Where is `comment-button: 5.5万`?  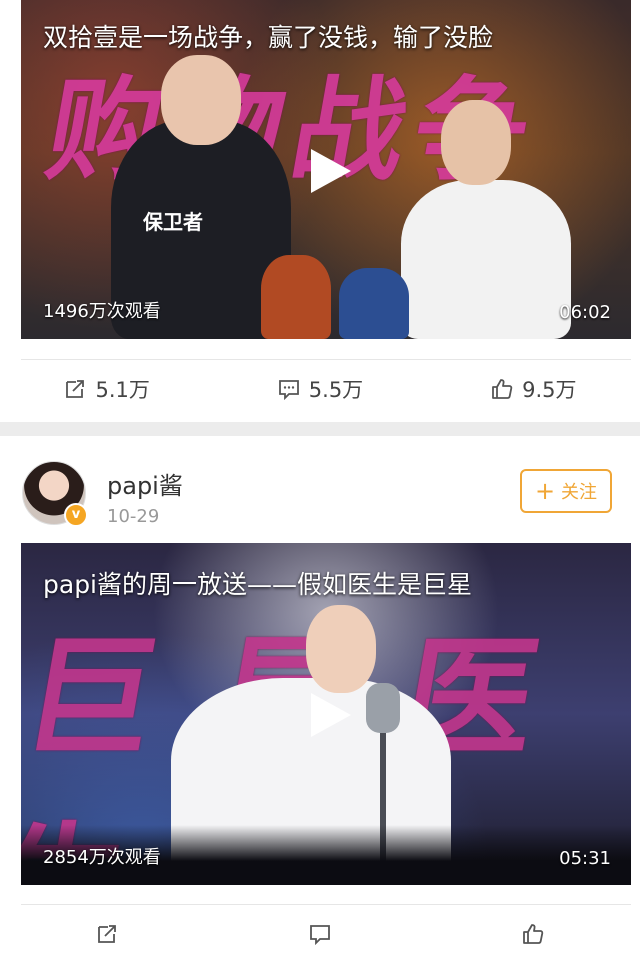
comment-button: 5.5万 is located at coordinates (319, 389).